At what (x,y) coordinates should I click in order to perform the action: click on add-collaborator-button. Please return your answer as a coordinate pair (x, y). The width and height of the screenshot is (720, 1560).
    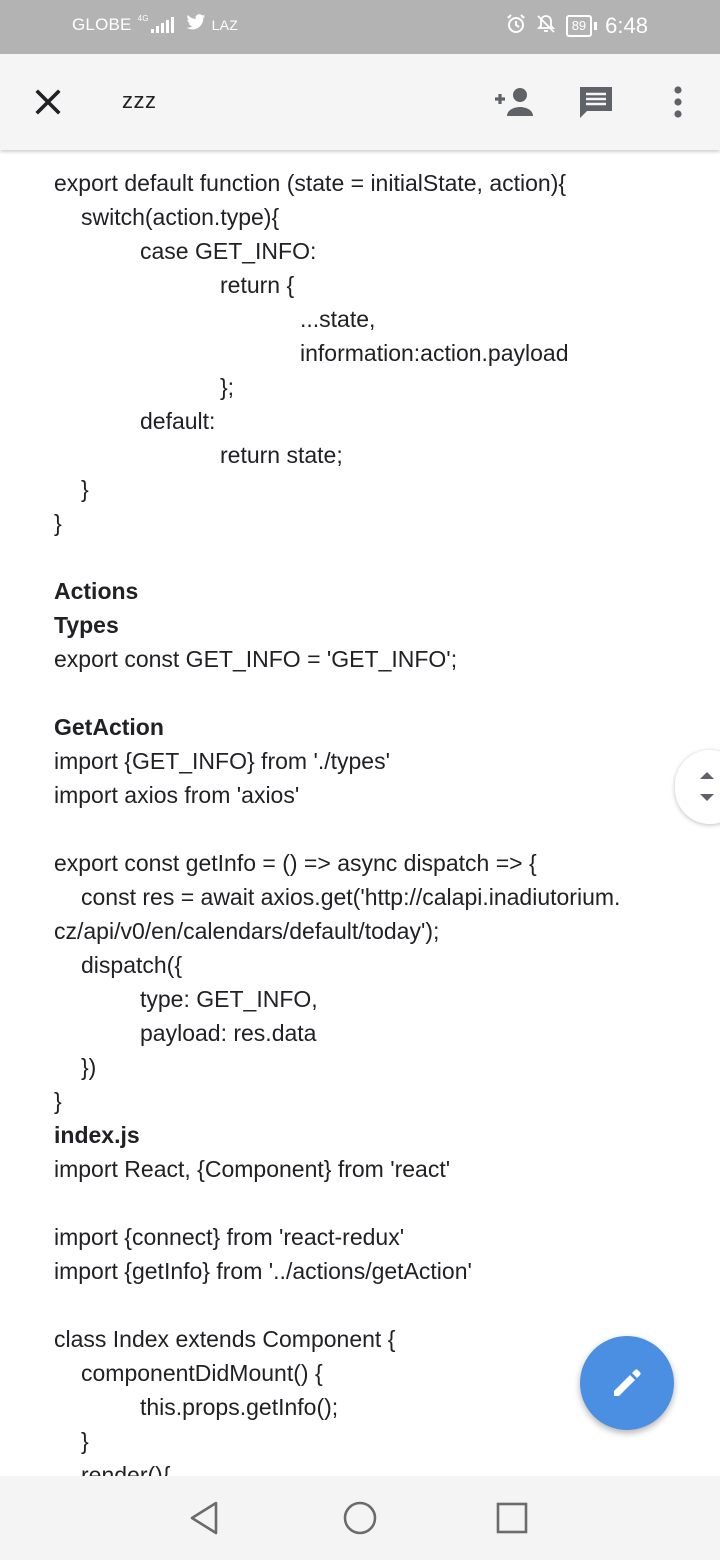
    Looking at the image, I should click on (514, 102).